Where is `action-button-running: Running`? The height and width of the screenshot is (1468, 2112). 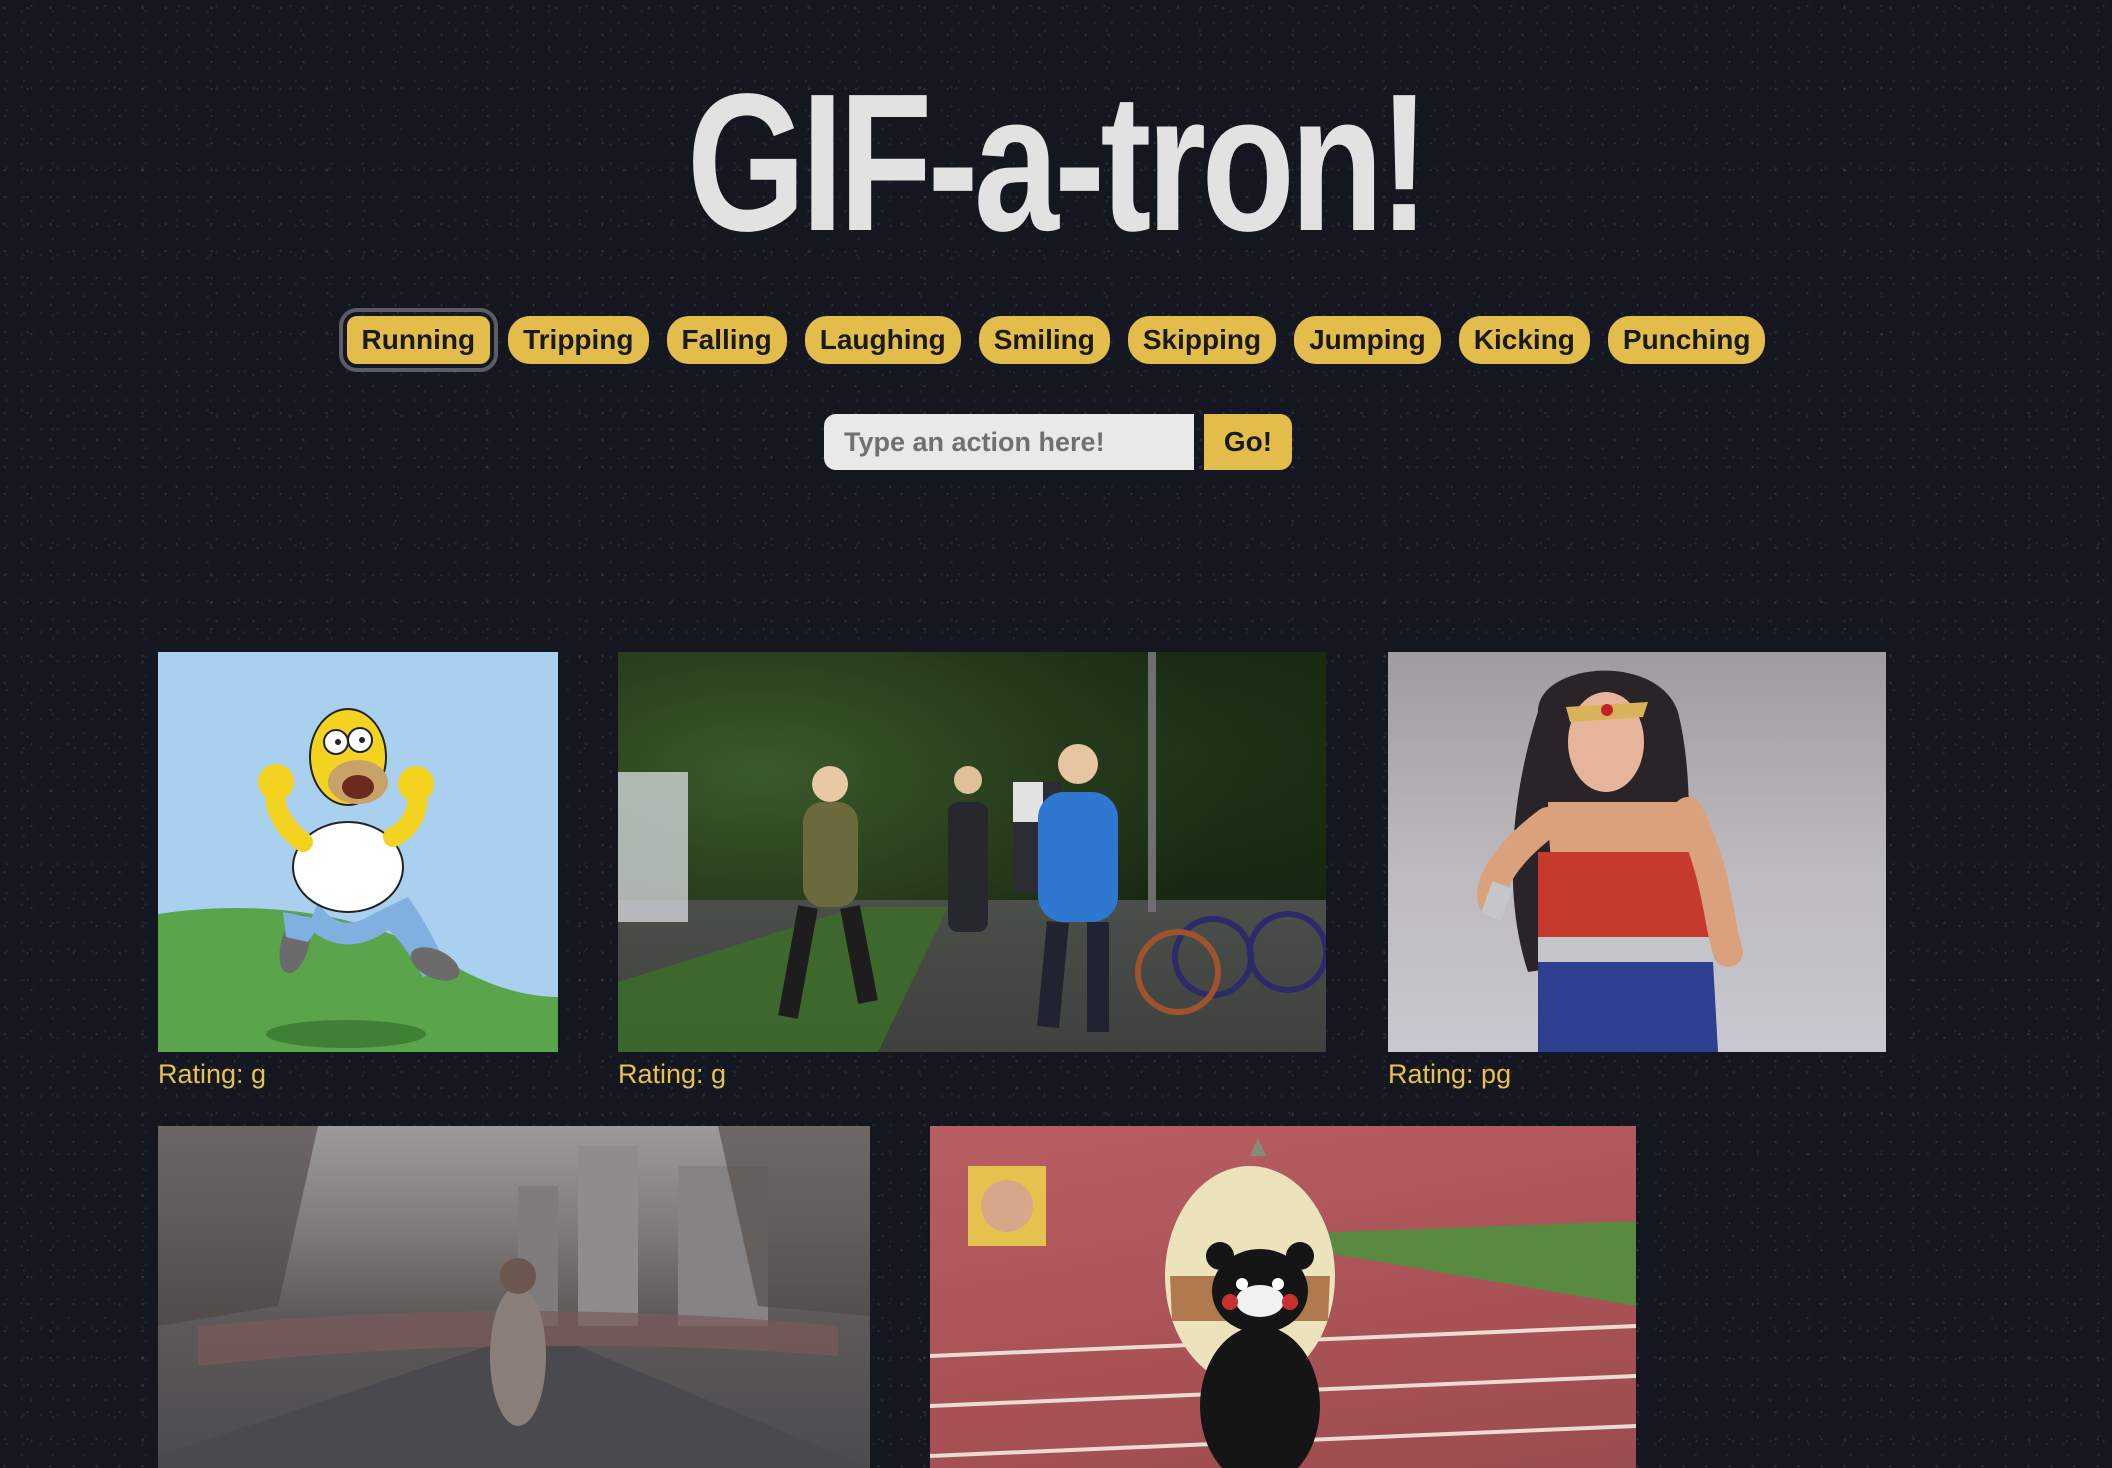 action-button-running: Running is located at coordinates (418, 340).